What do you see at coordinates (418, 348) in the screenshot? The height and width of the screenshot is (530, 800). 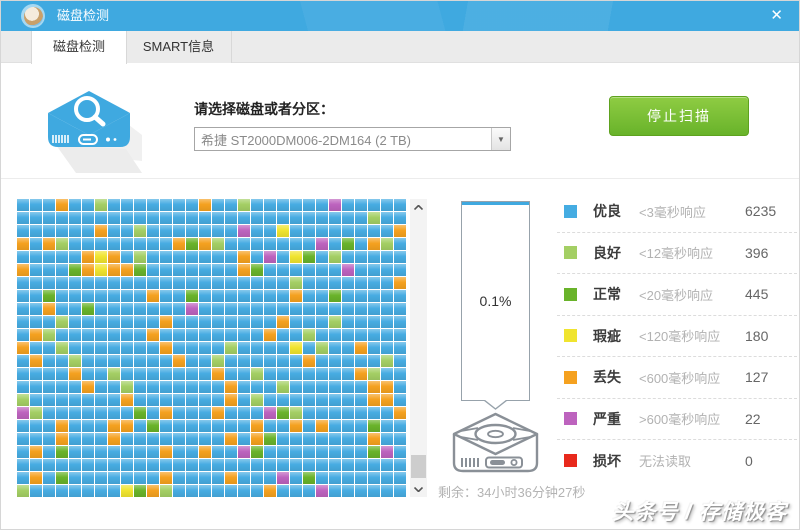 I see `grid-scrollbar` at bounding box center [418, 348].